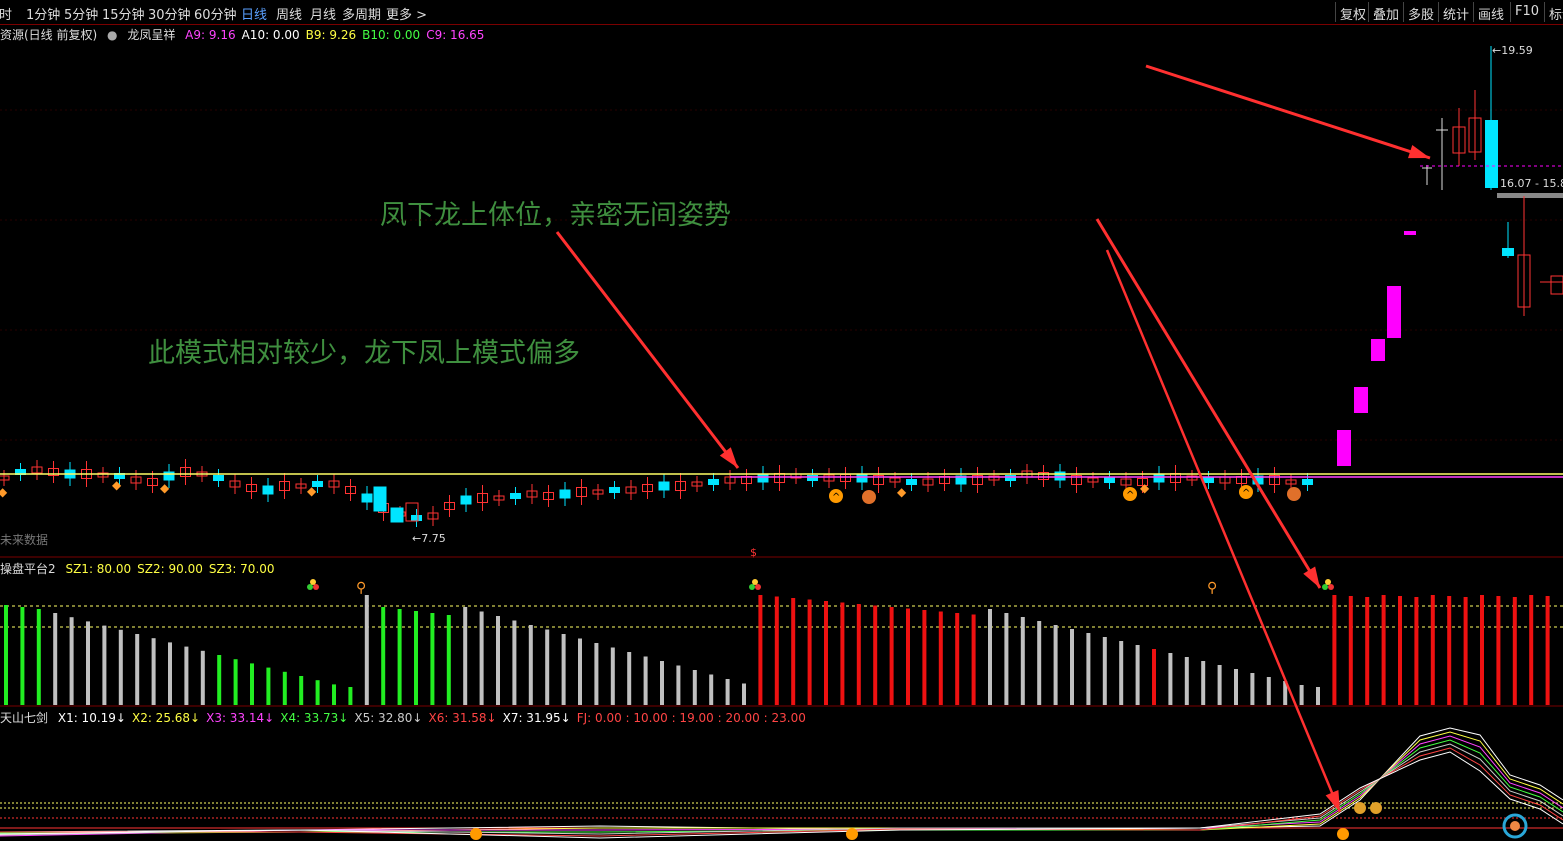 This screenshot has height=841, width=1563. Describe the element at coordinates (781, 792) in the screenshot. I see `indicator-line` at that location.